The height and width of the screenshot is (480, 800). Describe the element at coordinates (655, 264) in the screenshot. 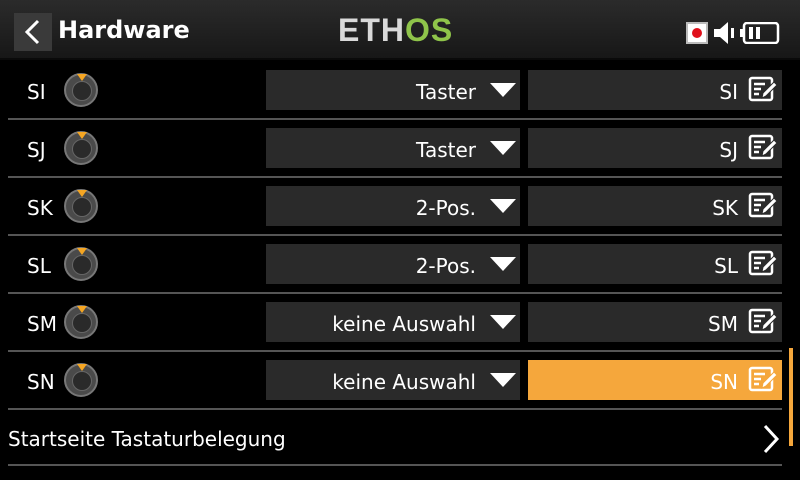

I see `switch-name-field: SL` at that location.